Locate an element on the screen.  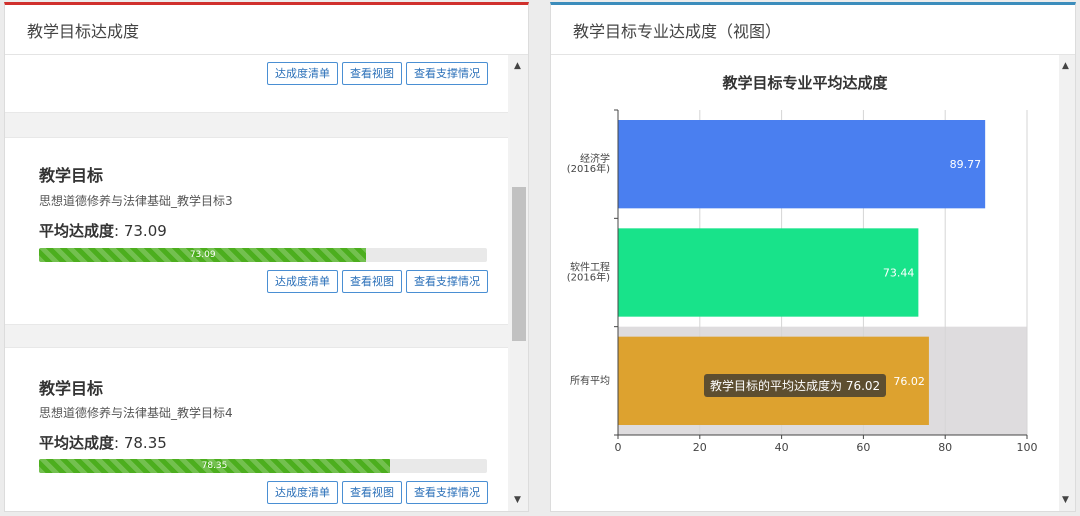
course-target-name: 思想道德修养与法律基础_教学目标4 is located at coordinates (136, 413).